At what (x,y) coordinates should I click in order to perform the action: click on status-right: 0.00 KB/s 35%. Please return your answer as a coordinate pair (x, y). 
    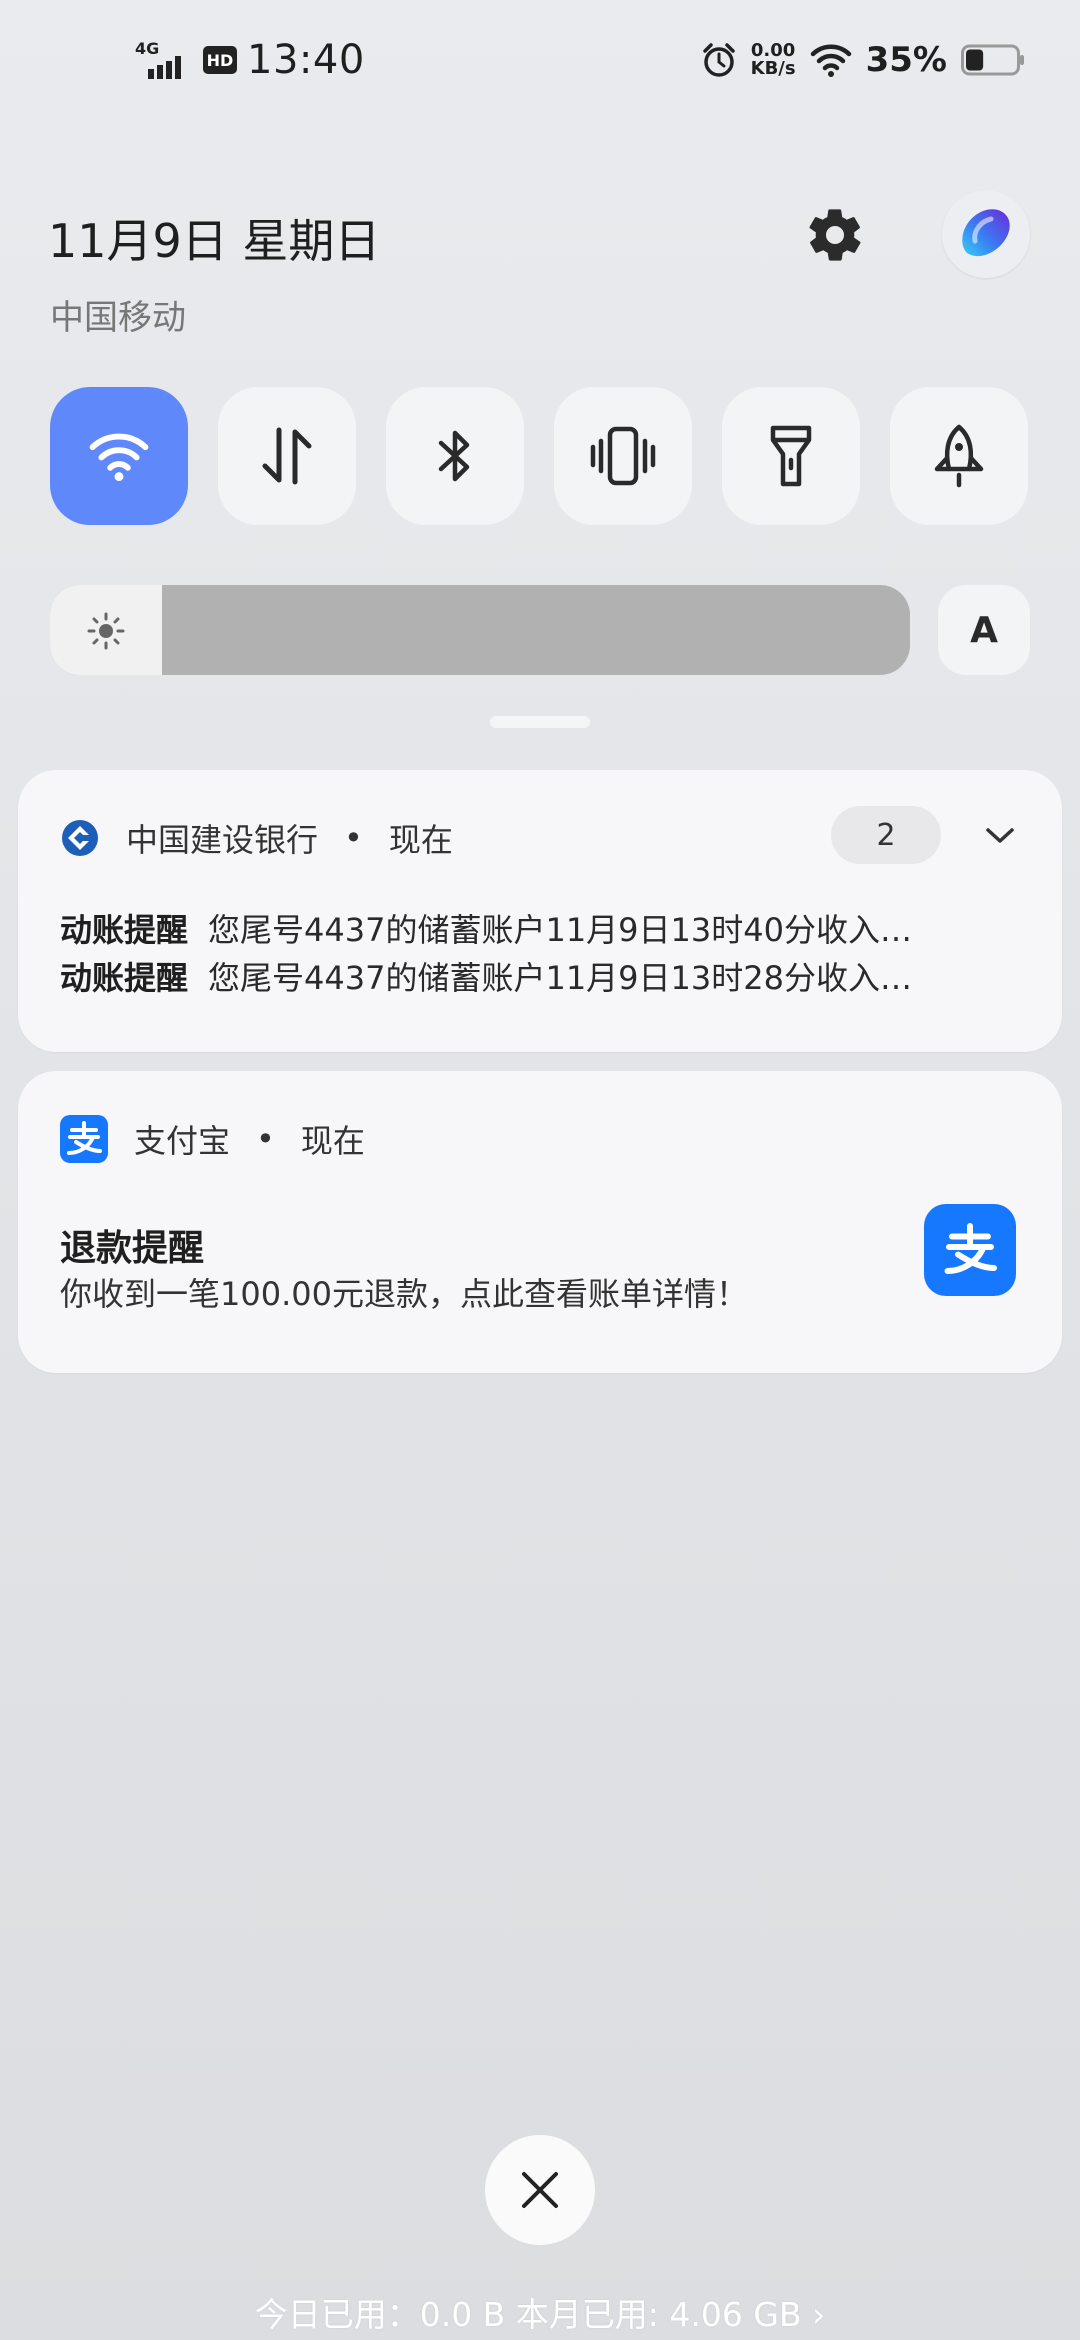
    Looking at the image, I should click on (863, 60).